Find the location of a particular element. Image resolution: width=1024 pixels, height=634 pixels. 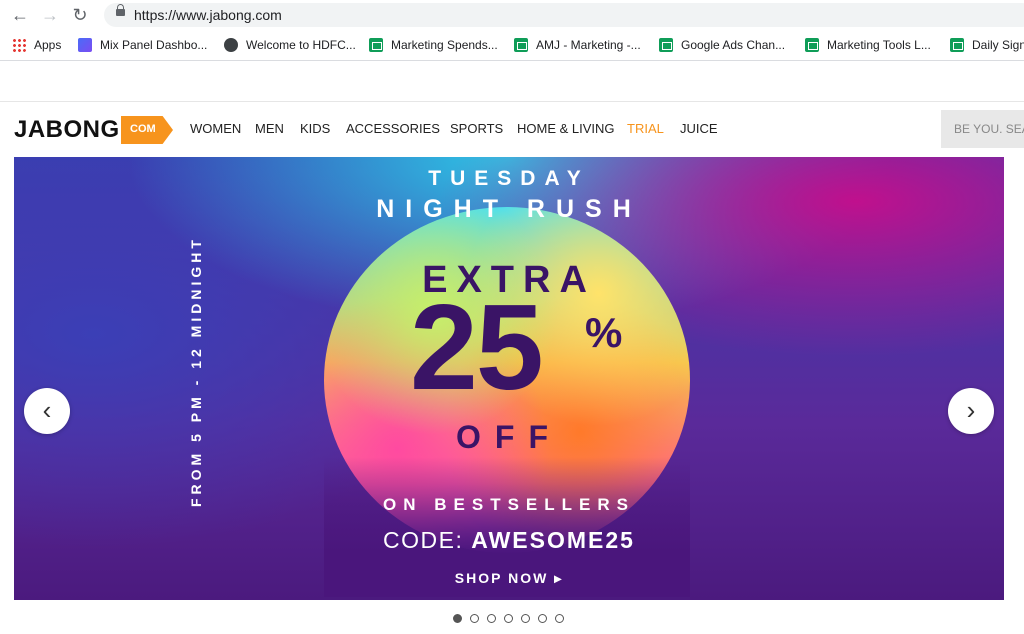

banner-line2: NIGHT RUSH is located at coordinates (509, 209).